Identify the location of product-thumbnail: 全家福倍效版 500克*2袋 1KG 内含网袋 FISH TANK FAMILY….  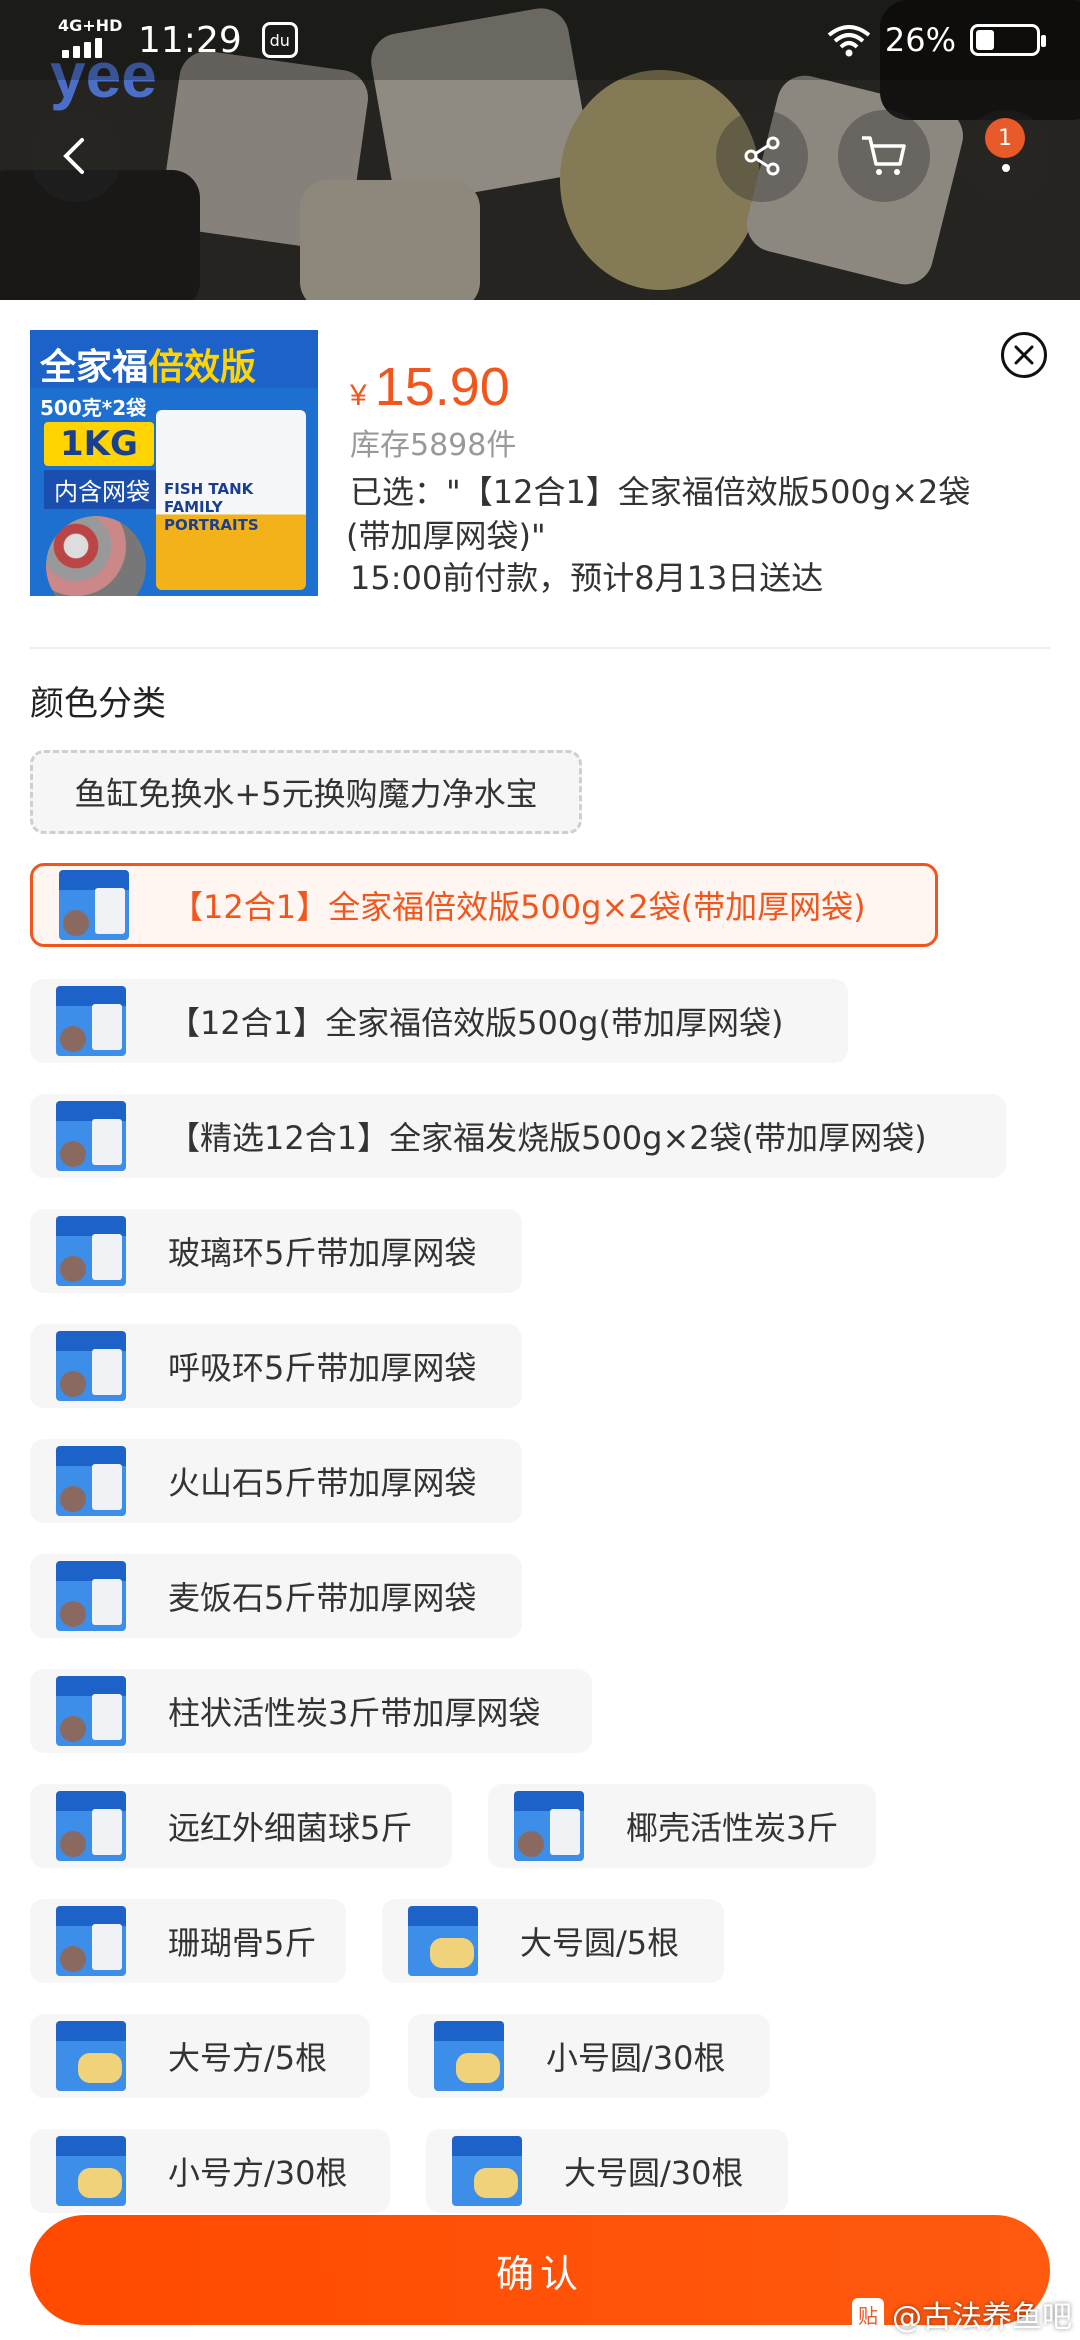
(174, 463).